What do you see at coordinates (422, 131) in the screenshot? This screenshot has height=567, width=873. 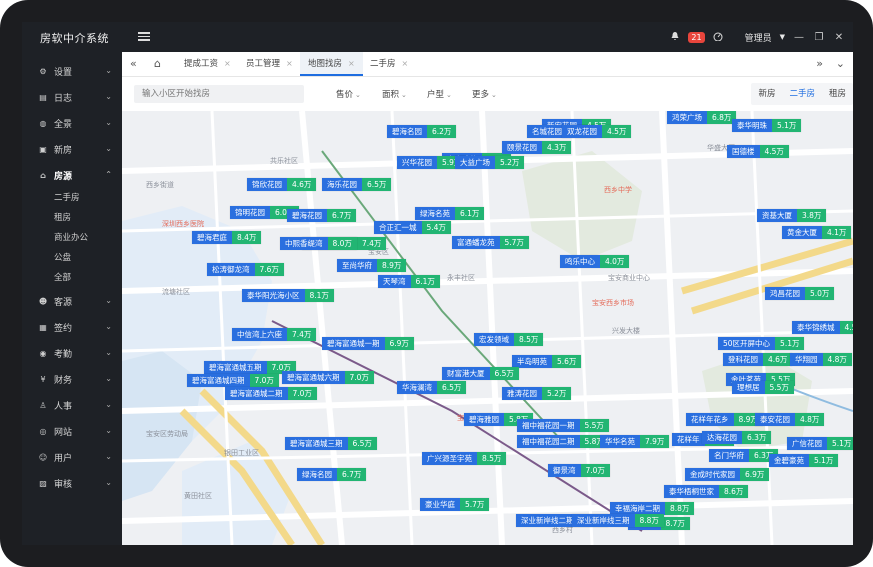 I see `listing-marker: 碧海名园 6.2万` at bounding box center [422, 131].